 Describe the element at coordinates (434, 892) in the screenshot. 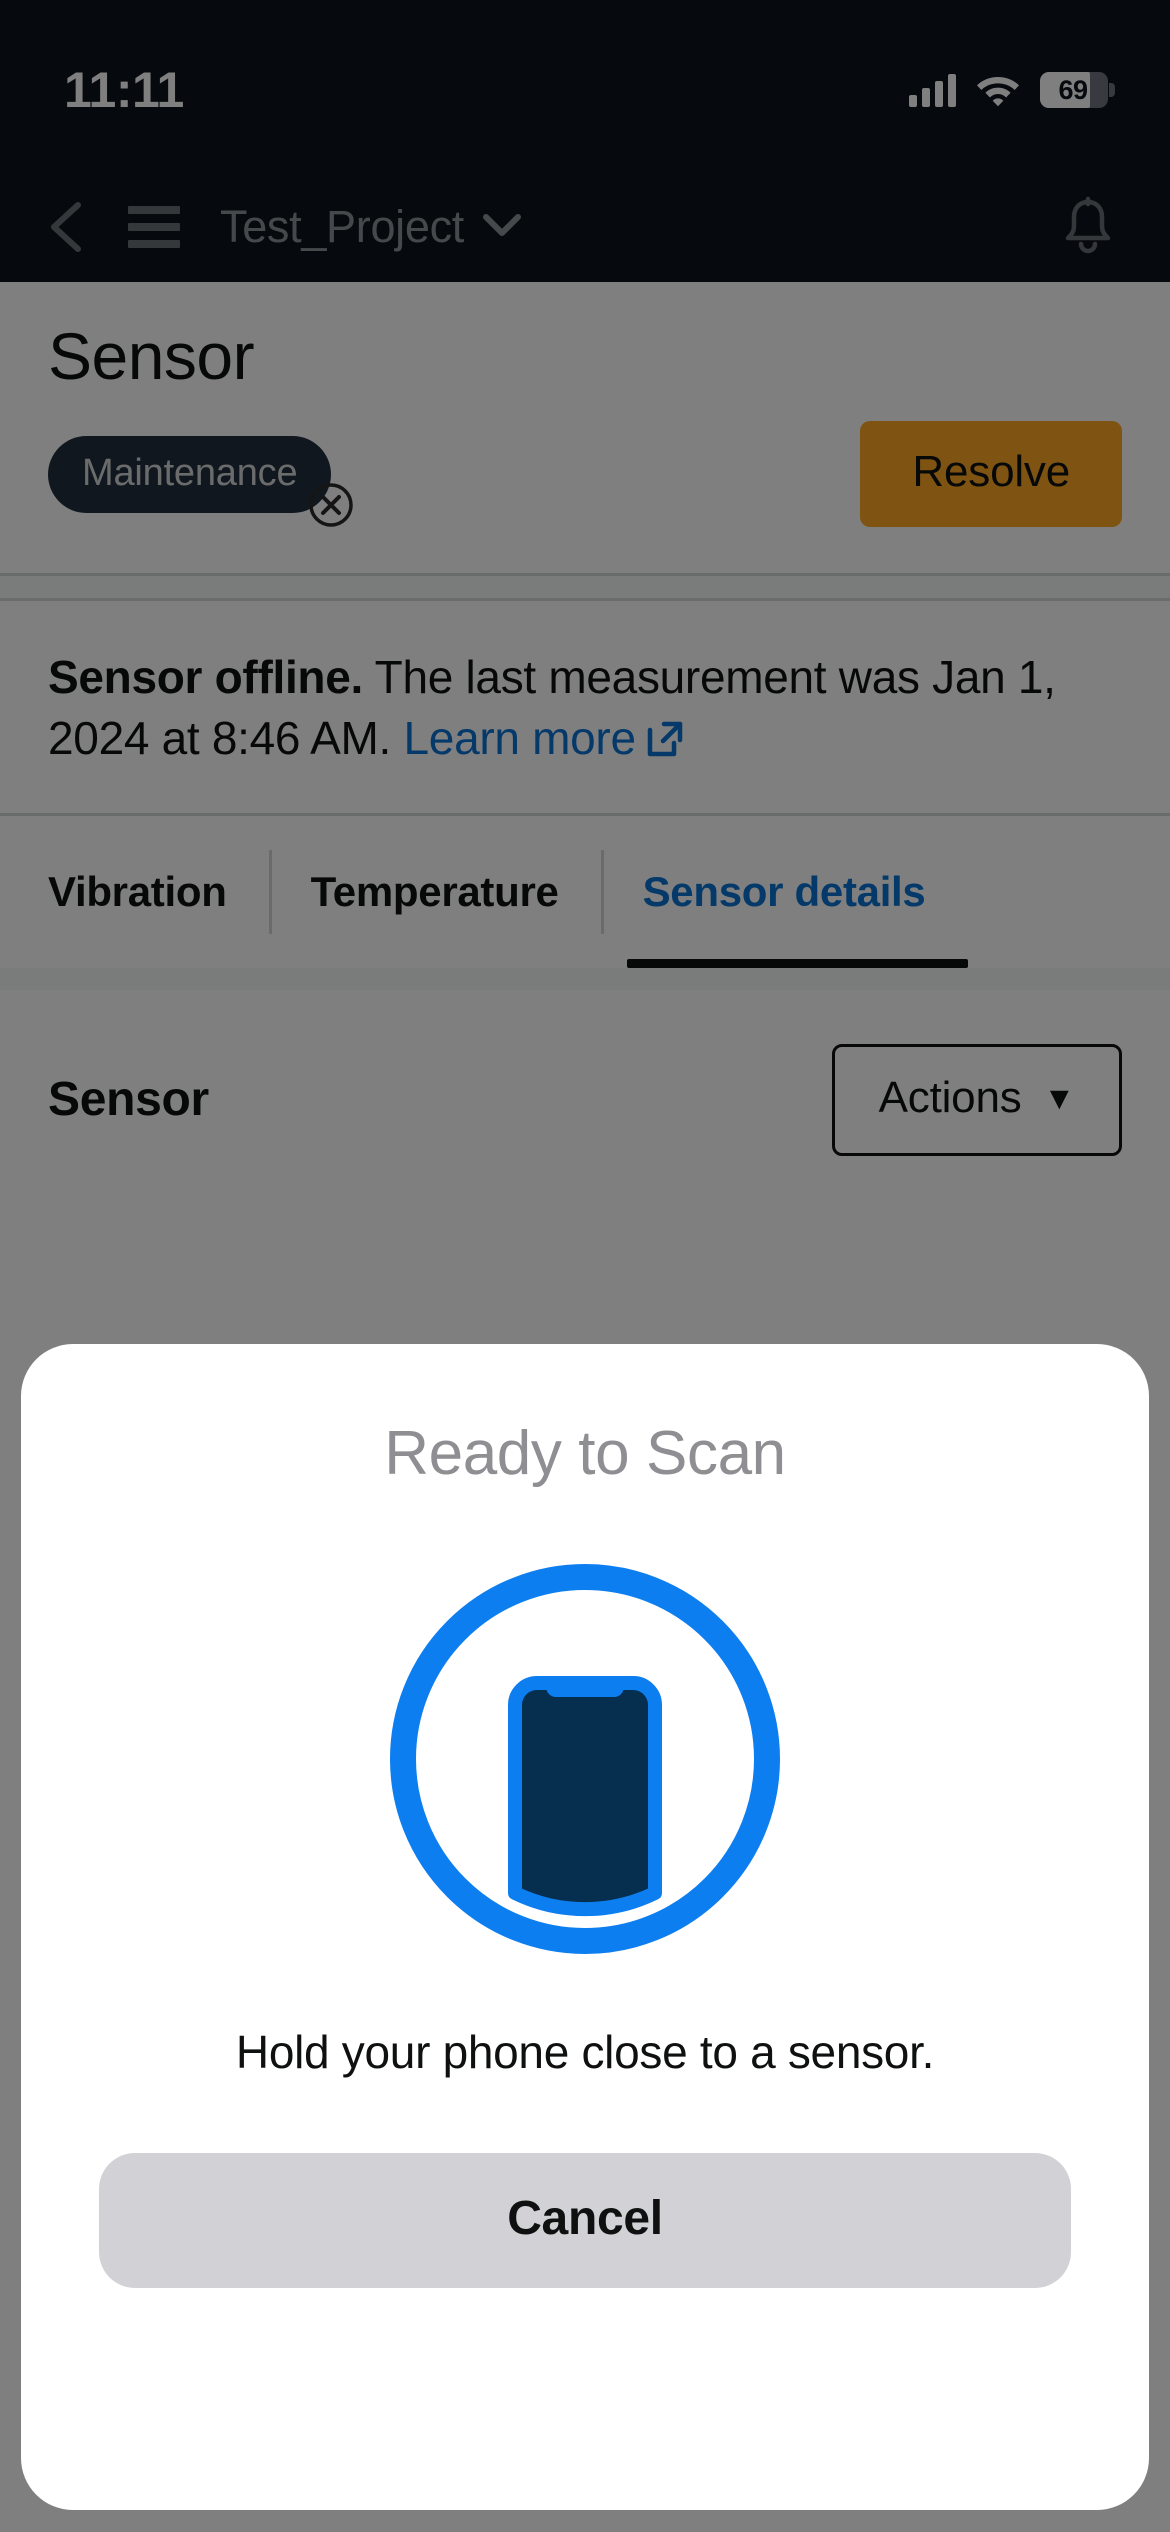

I see `tab-temperature: Temperature` at that location.